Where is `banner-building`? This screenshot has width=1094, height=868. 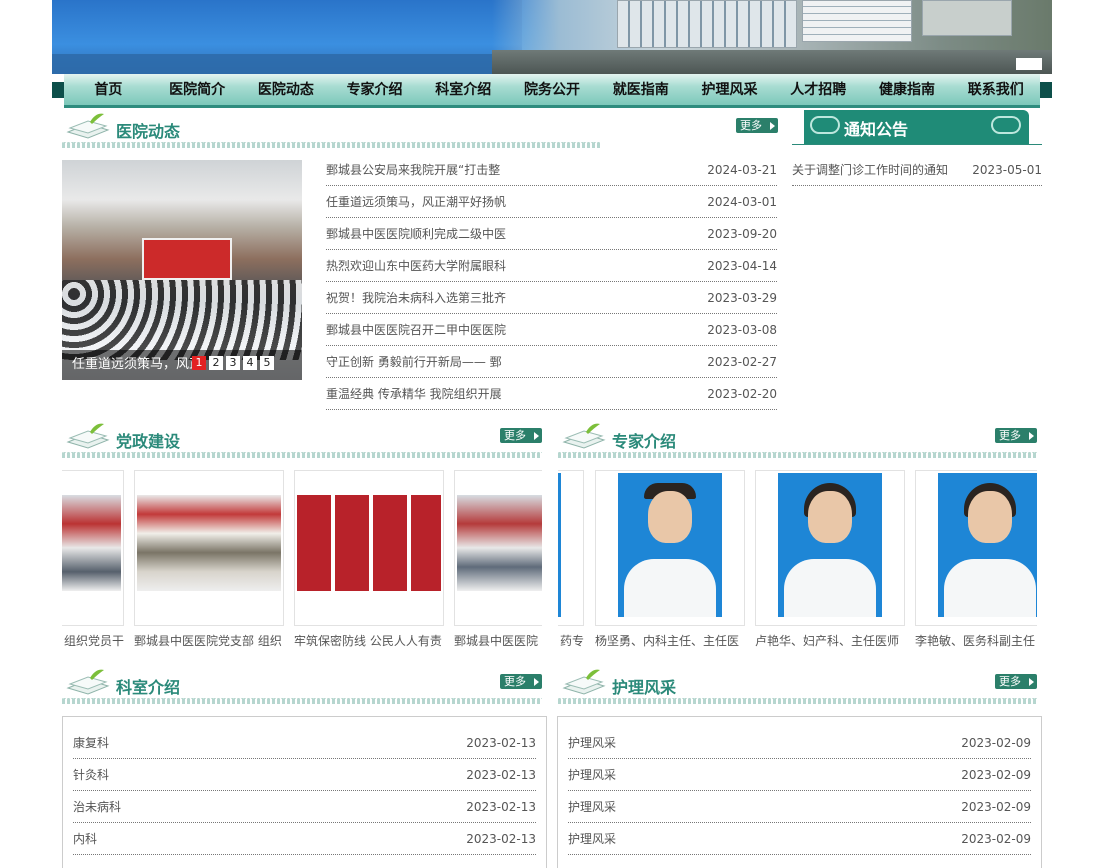 banner-building is located at coordinates (857, 21).